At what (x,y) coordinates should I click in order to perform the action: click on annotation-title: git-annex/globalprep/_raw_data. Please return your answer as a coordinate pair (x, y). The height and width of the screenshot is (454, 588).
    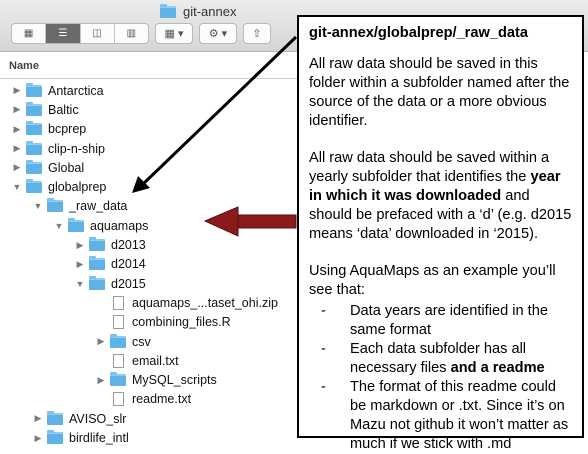
    Looking at the image, I should click on (418, 33).